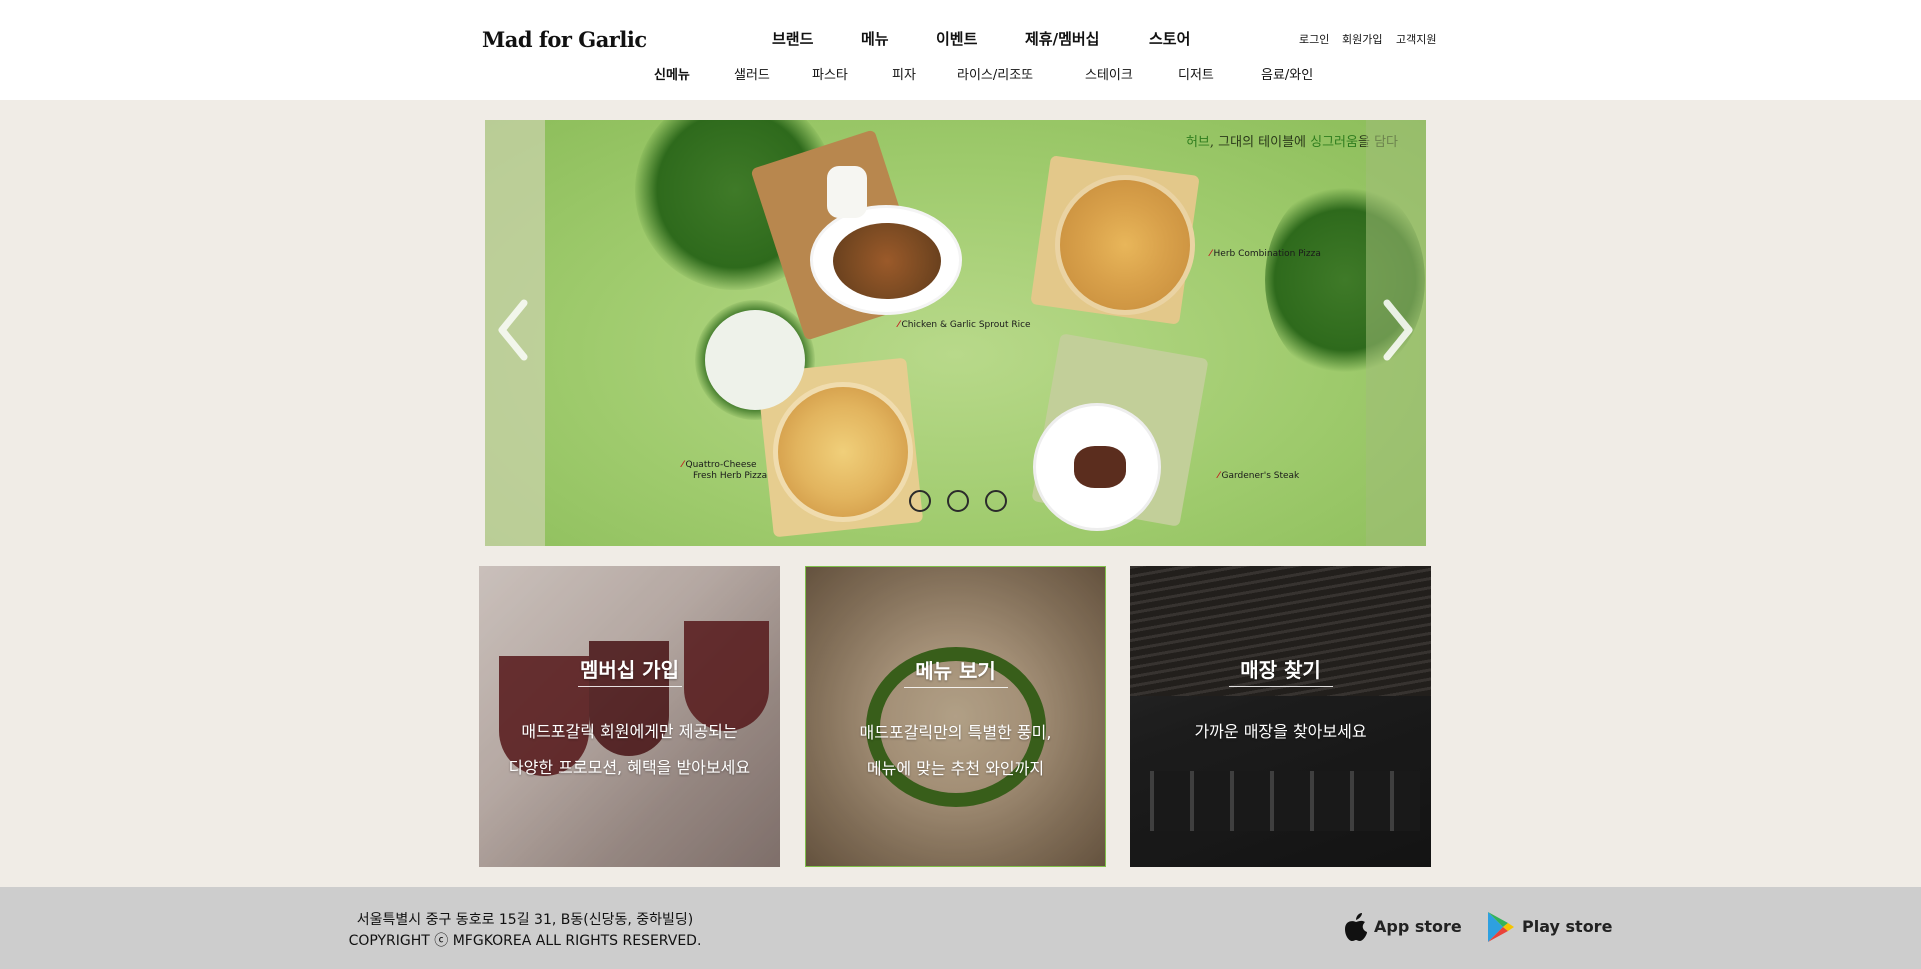  What do you see at coordinates (1260, 142) in the screenshot?
I see `tagline-text: , 그대의 테이블에` at bounding box center [1260, 142].